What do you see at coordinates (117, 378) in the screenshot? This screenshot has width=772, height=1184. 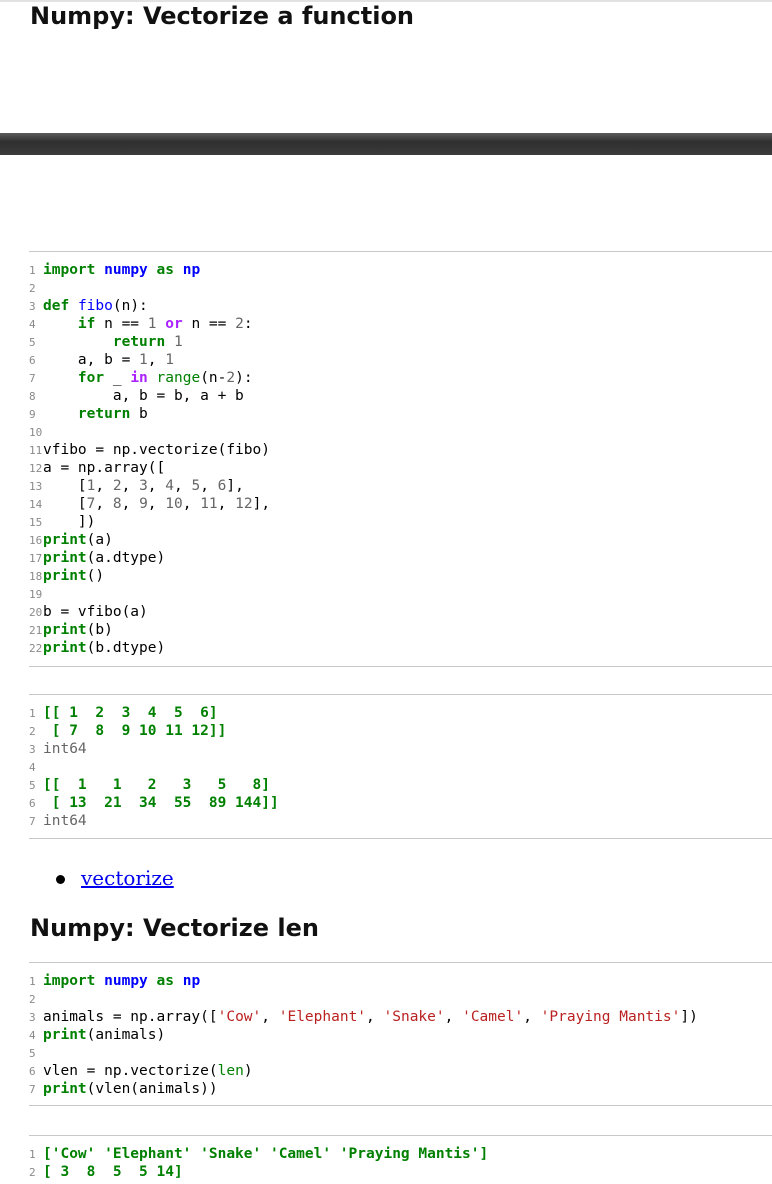 I see `code-token: _` at bounding box center [117, 378].